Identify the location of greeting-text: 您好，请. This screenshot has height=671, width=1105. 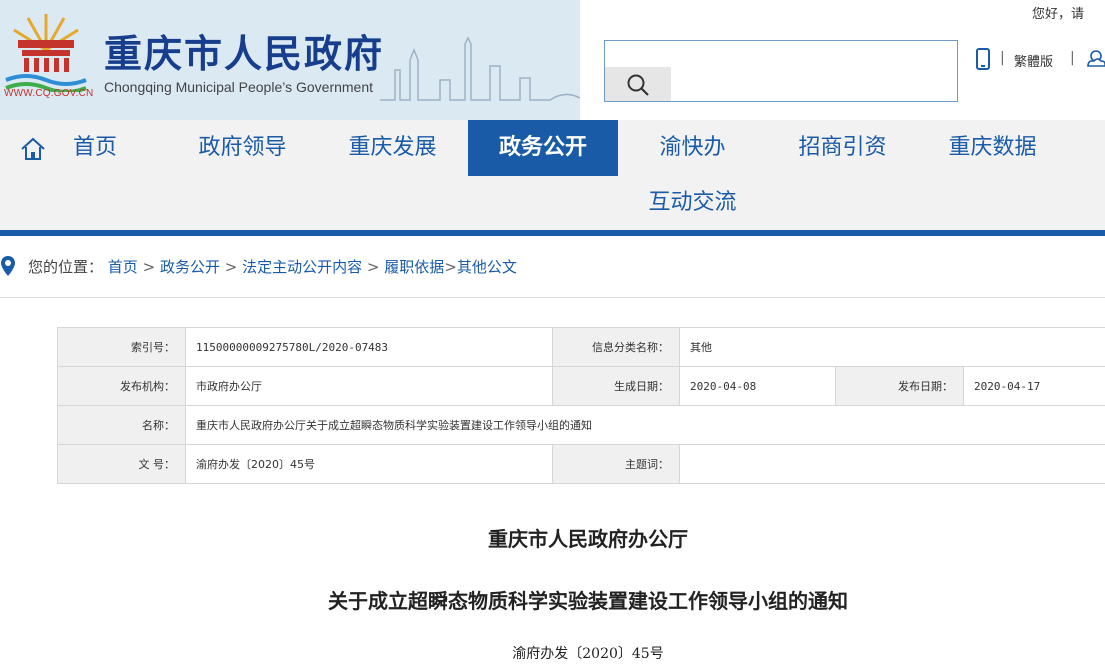
(1058, 14).